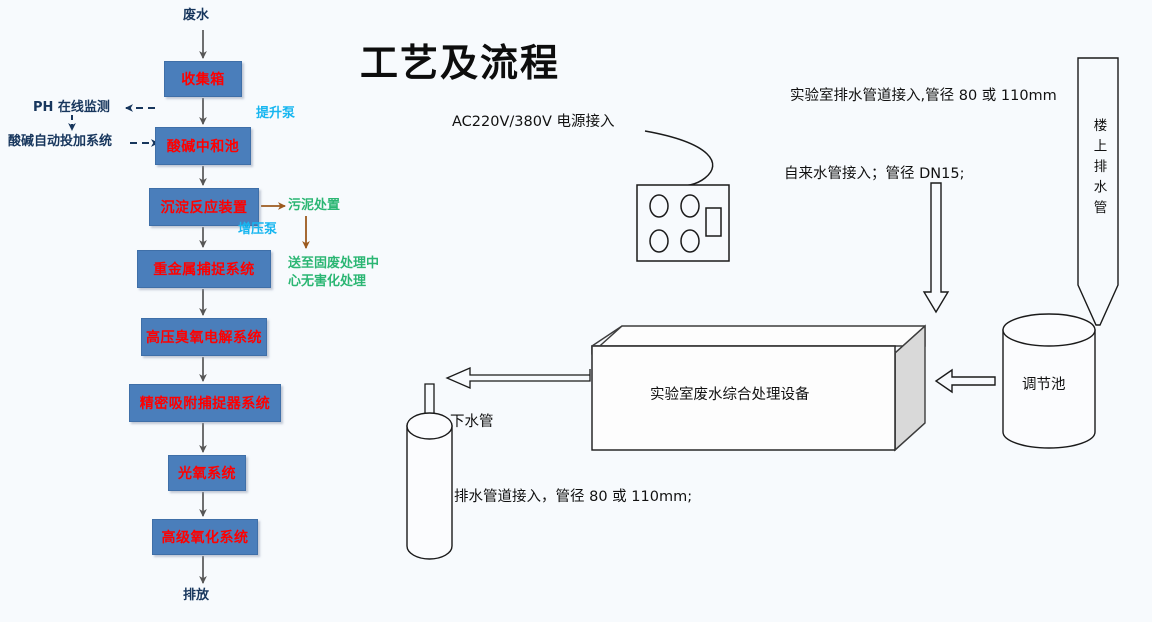 The image size is (1152, 622). What do you see at coordinates (429, 418) in the screenshot?
I see `sewer-drop-arrow` at bounding box center [429, 418].